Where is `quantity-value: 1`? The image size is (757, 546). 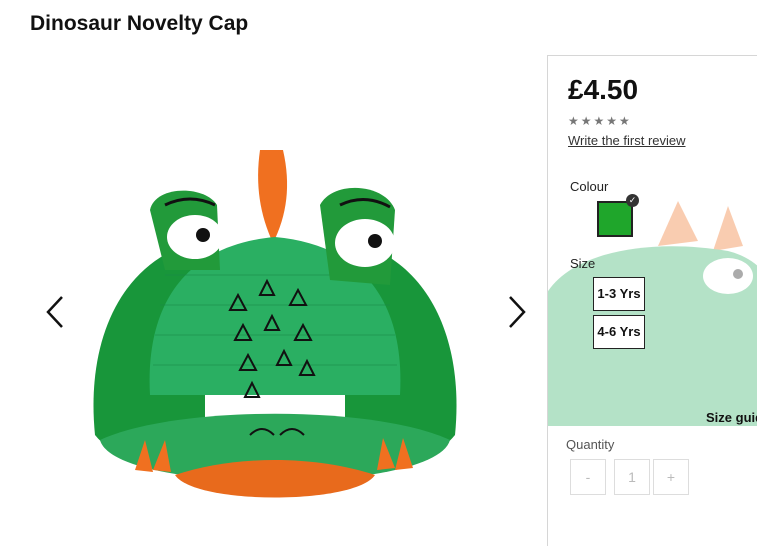 quantity-value: 1 is located at coordinates (632, 477).